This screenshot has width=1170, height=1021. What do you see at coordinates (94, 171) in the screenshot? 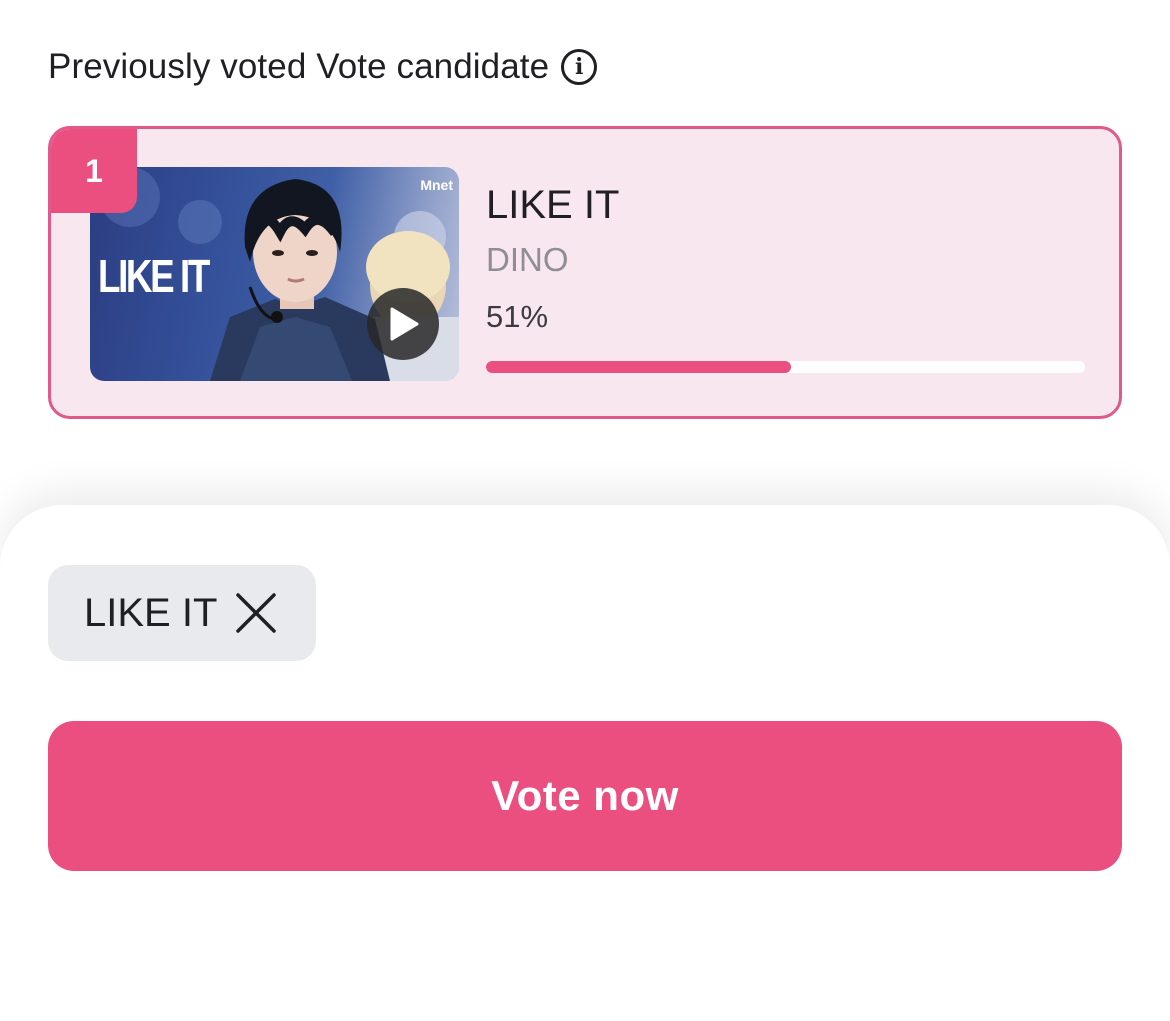
I see `rank-badge: 1` at bounding box center [94, 171].